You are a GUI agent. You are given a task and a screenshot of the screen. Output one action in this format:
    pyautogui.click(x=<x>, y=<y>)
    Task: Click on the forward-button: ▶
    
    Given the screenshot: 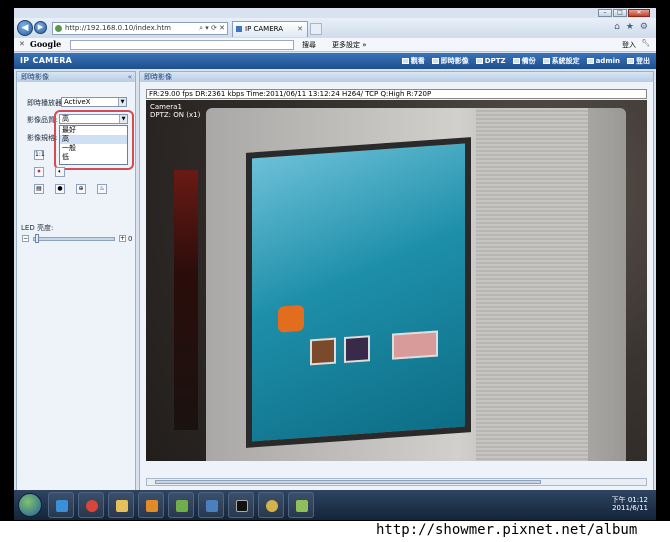 What is the action you would take?
    pyautogui.click(x=40, y=27)
    